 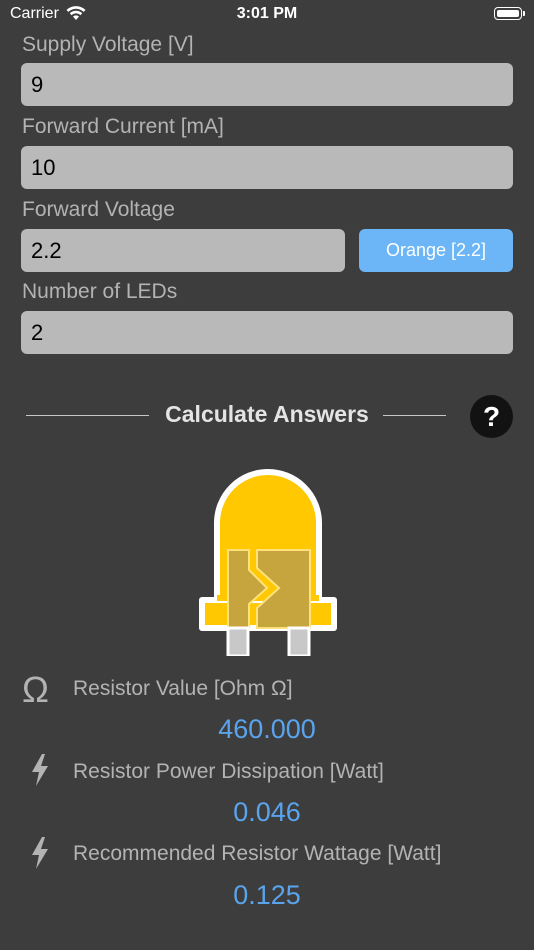 What do you see at coordinates (508, 13) in the screenshot?
I see `battery-icon` at bounding box center [508, 13].